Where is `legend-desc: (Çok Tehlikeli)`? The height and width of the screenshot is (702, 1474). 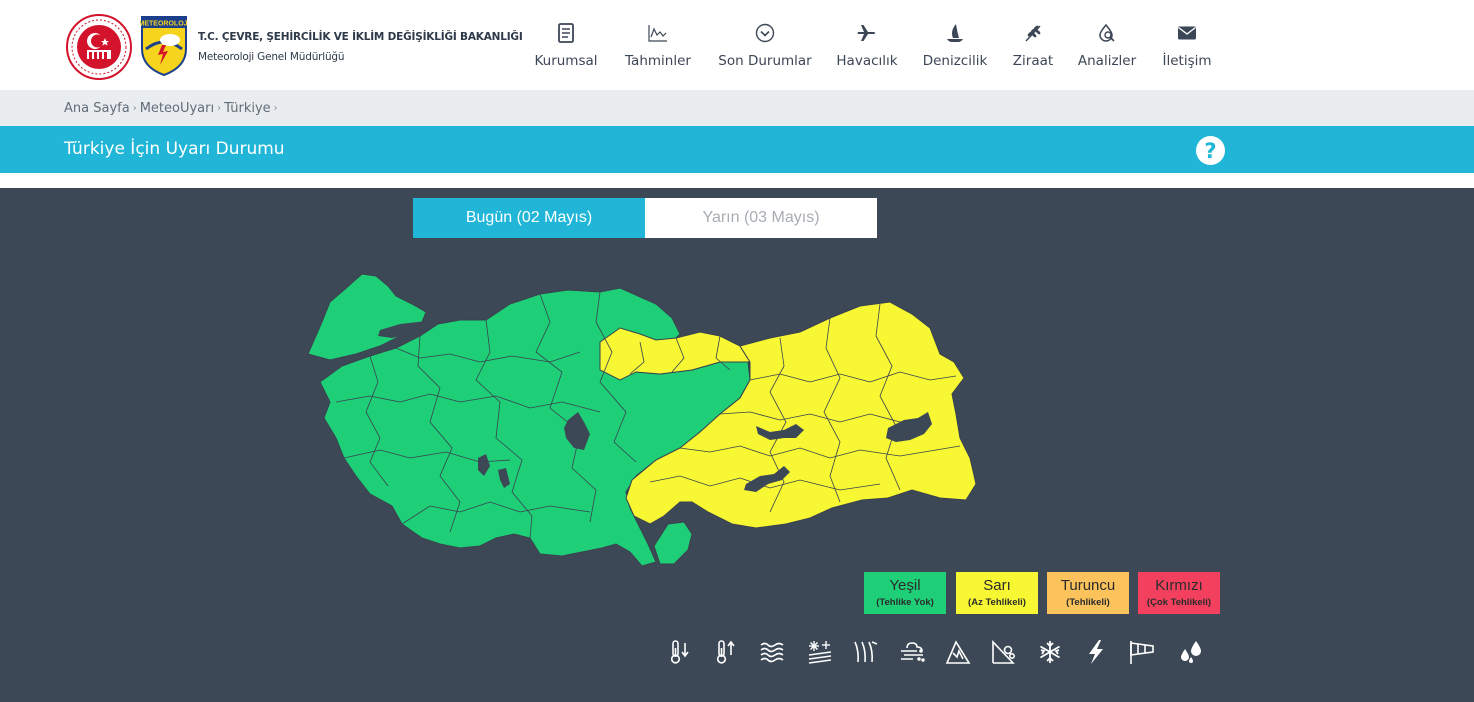
legend-desc: (Çok Tehlikeli) is located at coordinates (1179, 602).